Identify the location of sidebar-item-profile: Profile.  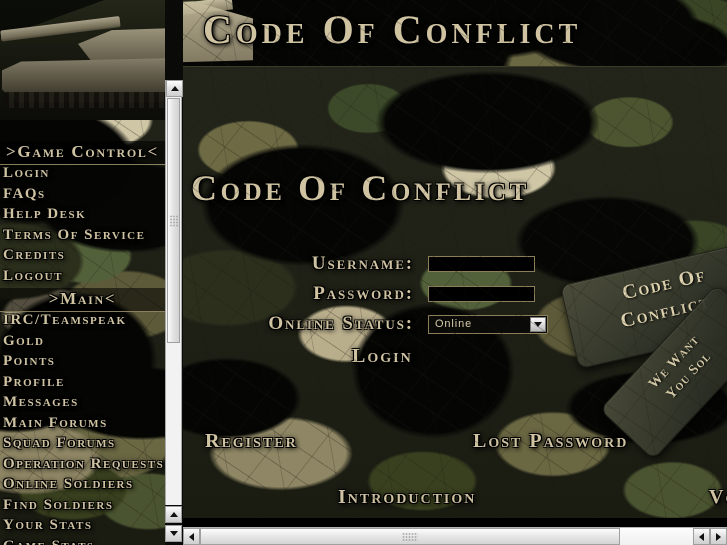
(81, 382).